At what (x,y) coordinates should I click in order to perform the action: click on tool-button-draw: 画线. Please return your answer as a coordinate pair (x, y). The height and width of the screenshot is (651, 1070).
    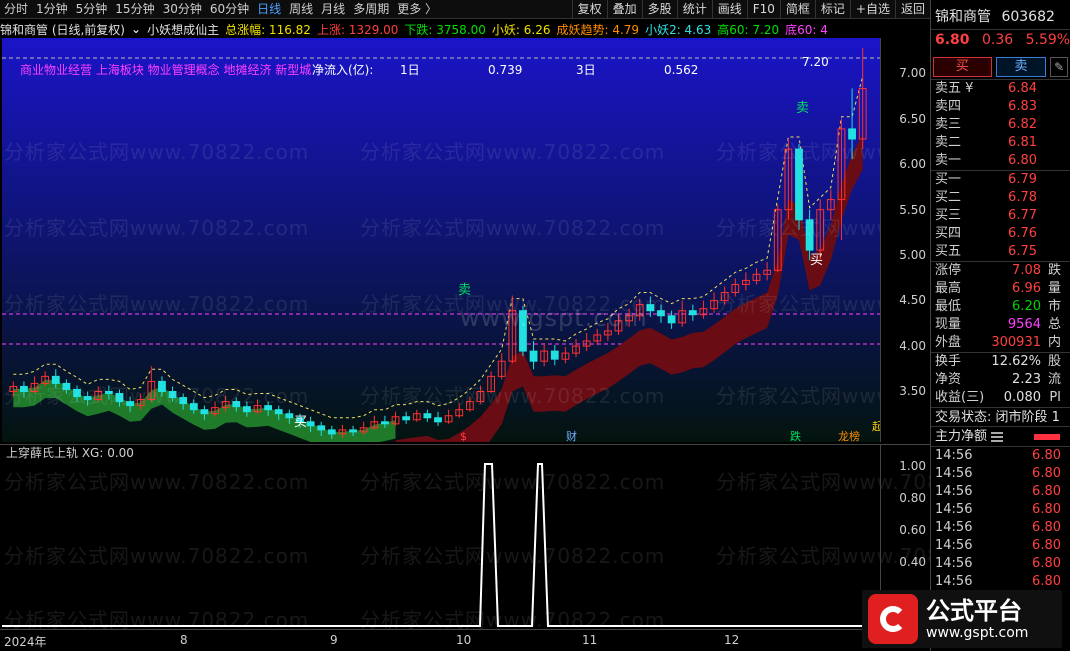
    Looking at the image, I should click on (729, 9).